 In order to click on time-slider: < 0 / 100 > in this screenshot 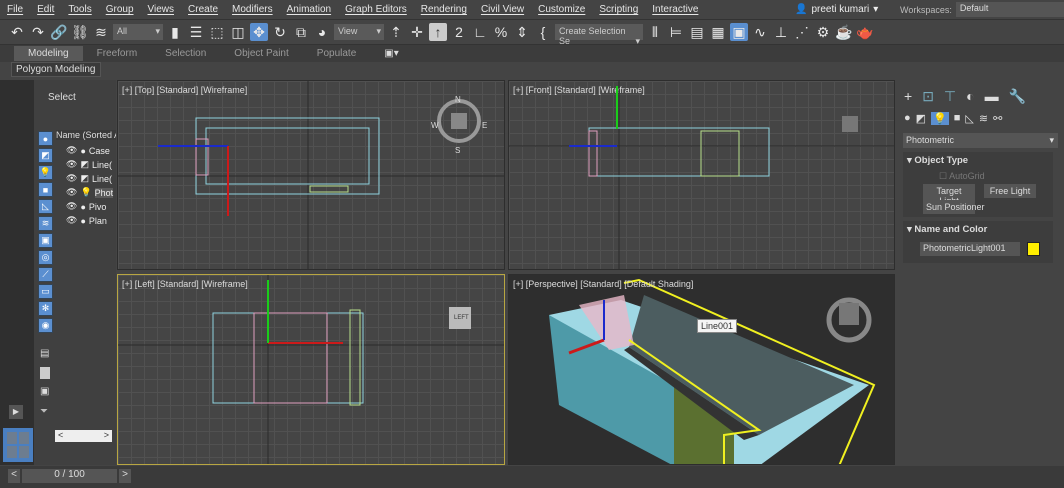, I will do `click(532, 477)`.